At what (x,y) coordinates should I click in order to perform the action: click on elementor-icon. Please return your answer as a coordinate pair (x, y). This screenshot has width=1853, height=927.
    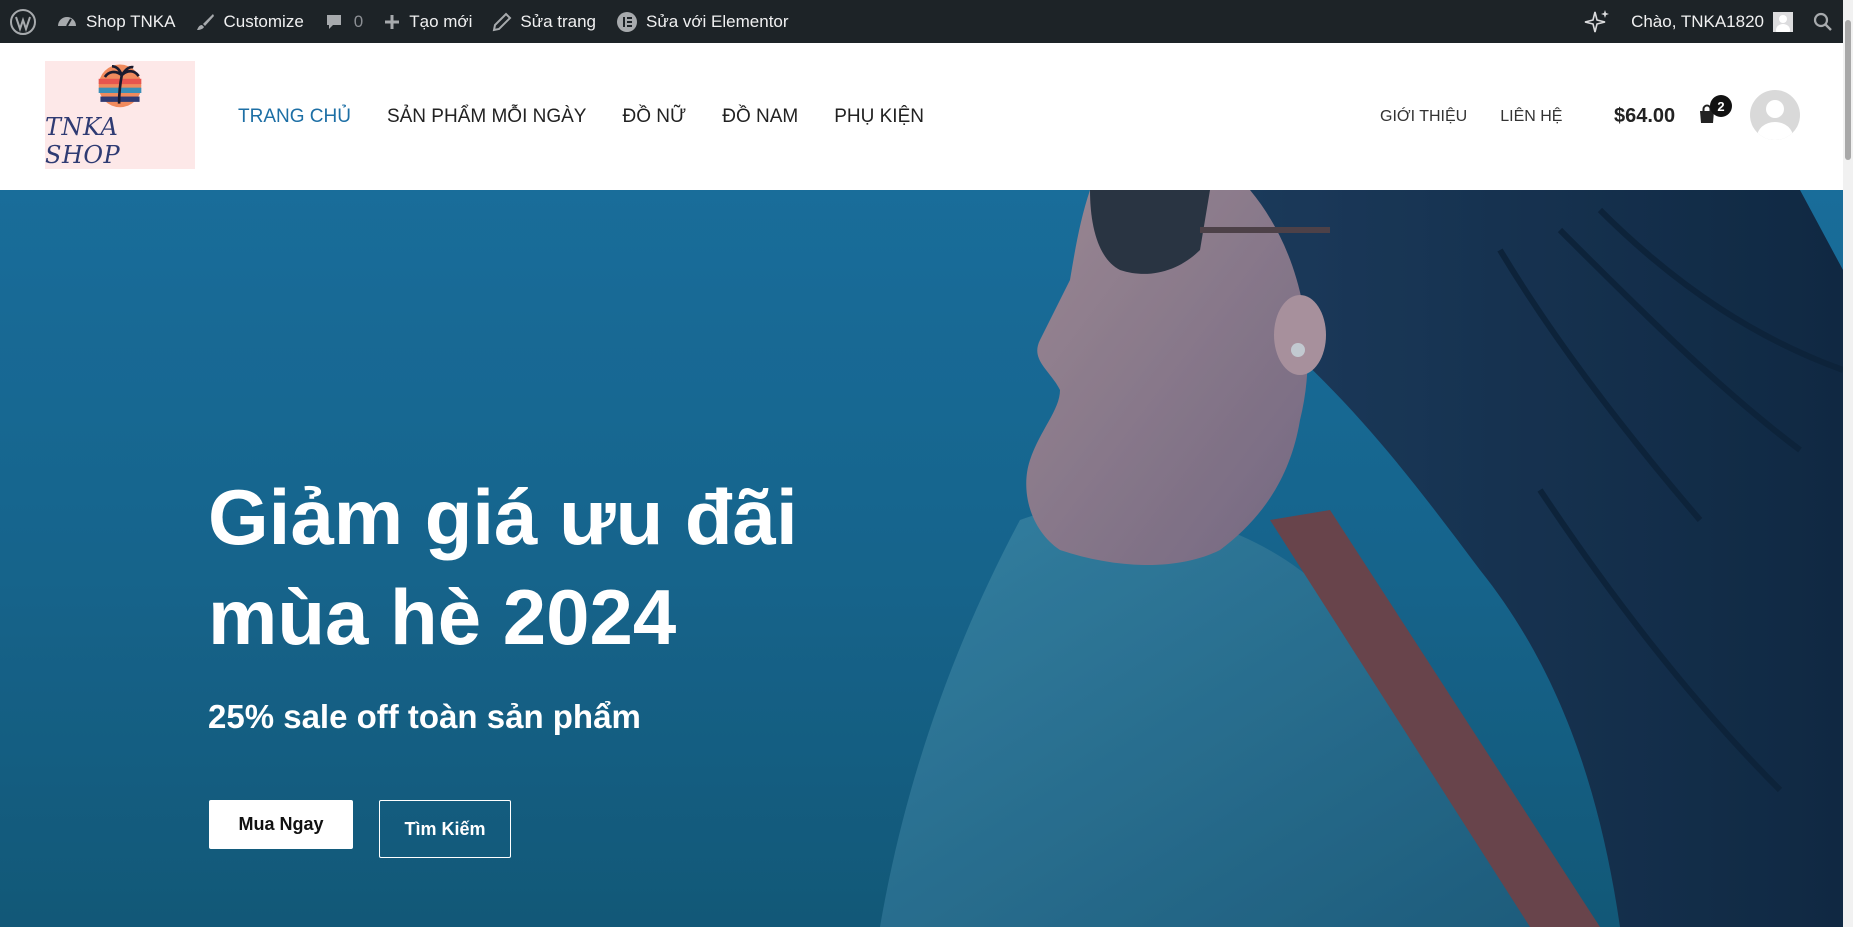
    Looking at the image, I should click on (627, 21).